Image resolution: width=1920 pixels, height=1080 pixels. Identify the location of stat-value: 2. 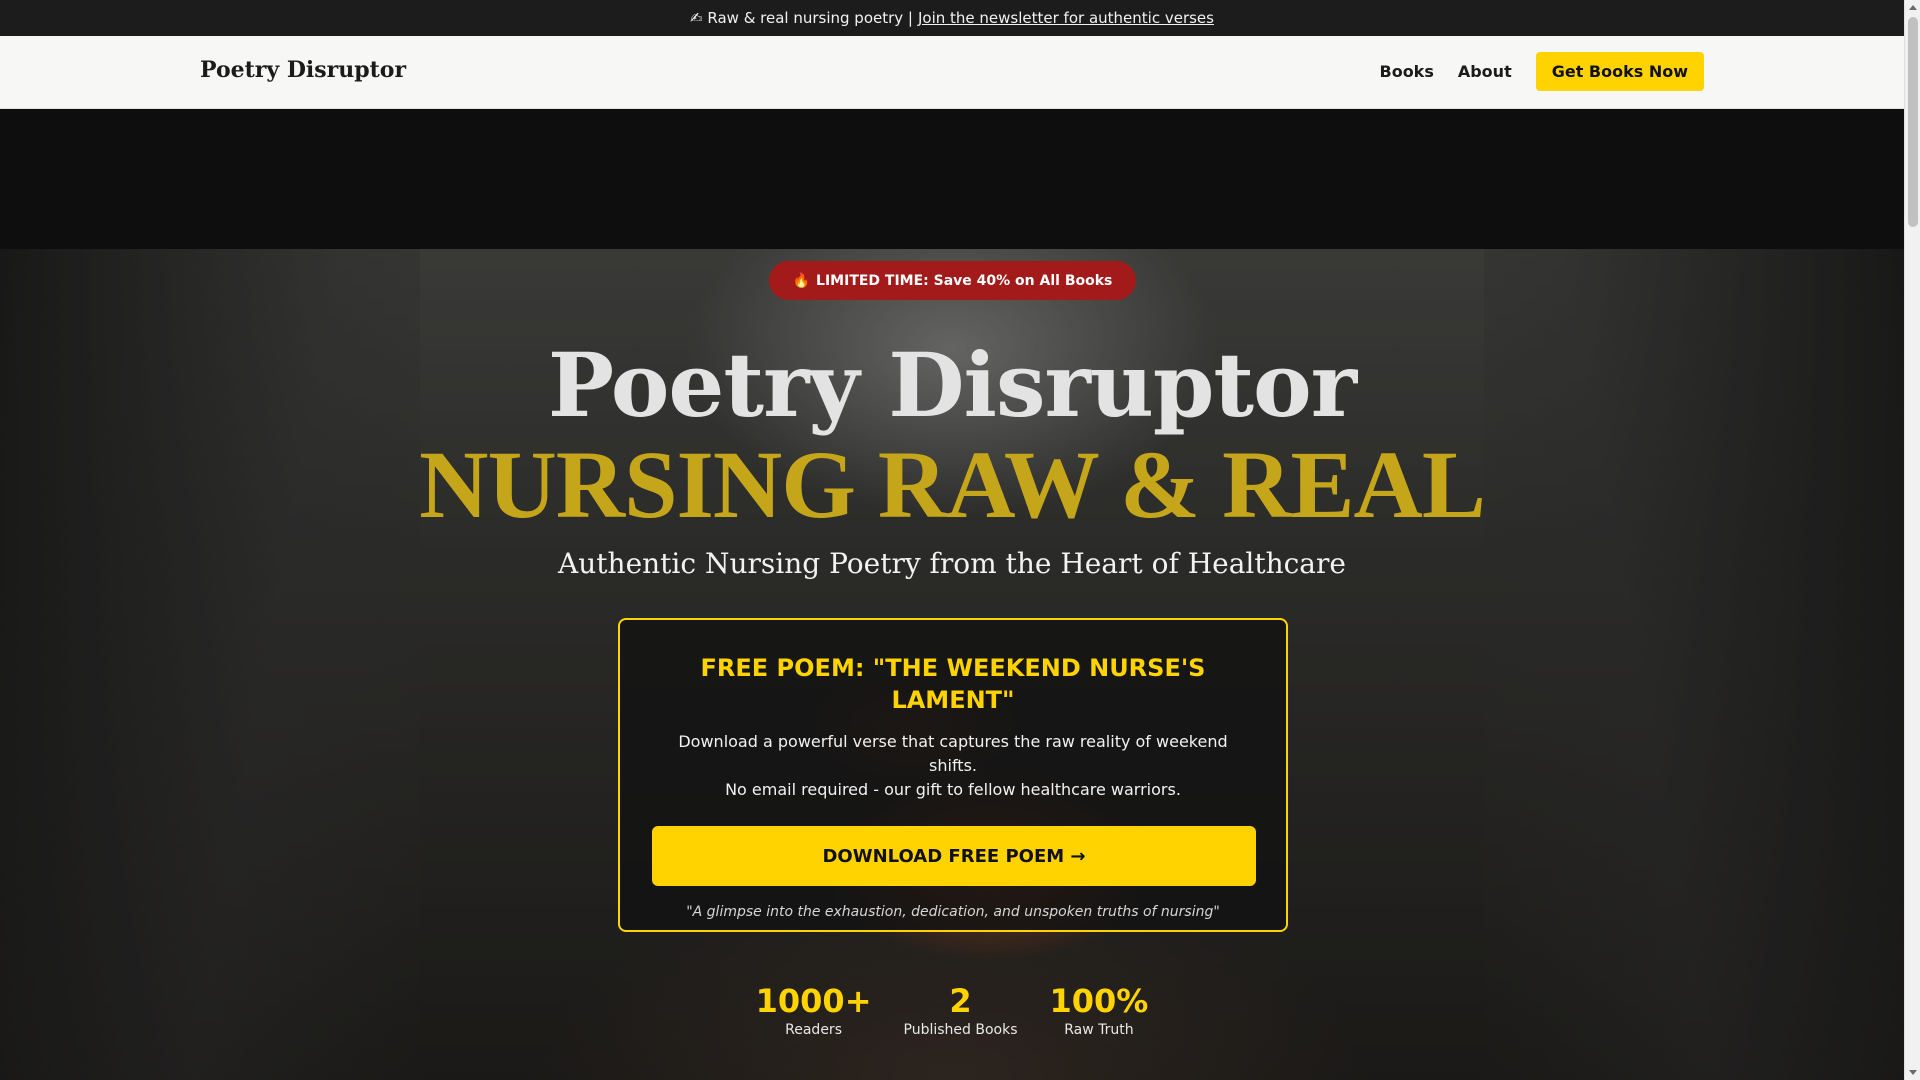
(960, 1001).